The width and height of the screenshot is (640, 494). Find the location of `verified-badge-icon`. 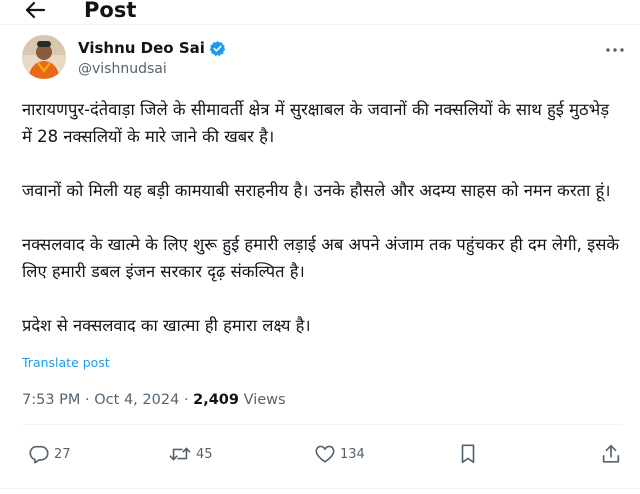

verified-badge-icon is located at coordinates (217, 48).